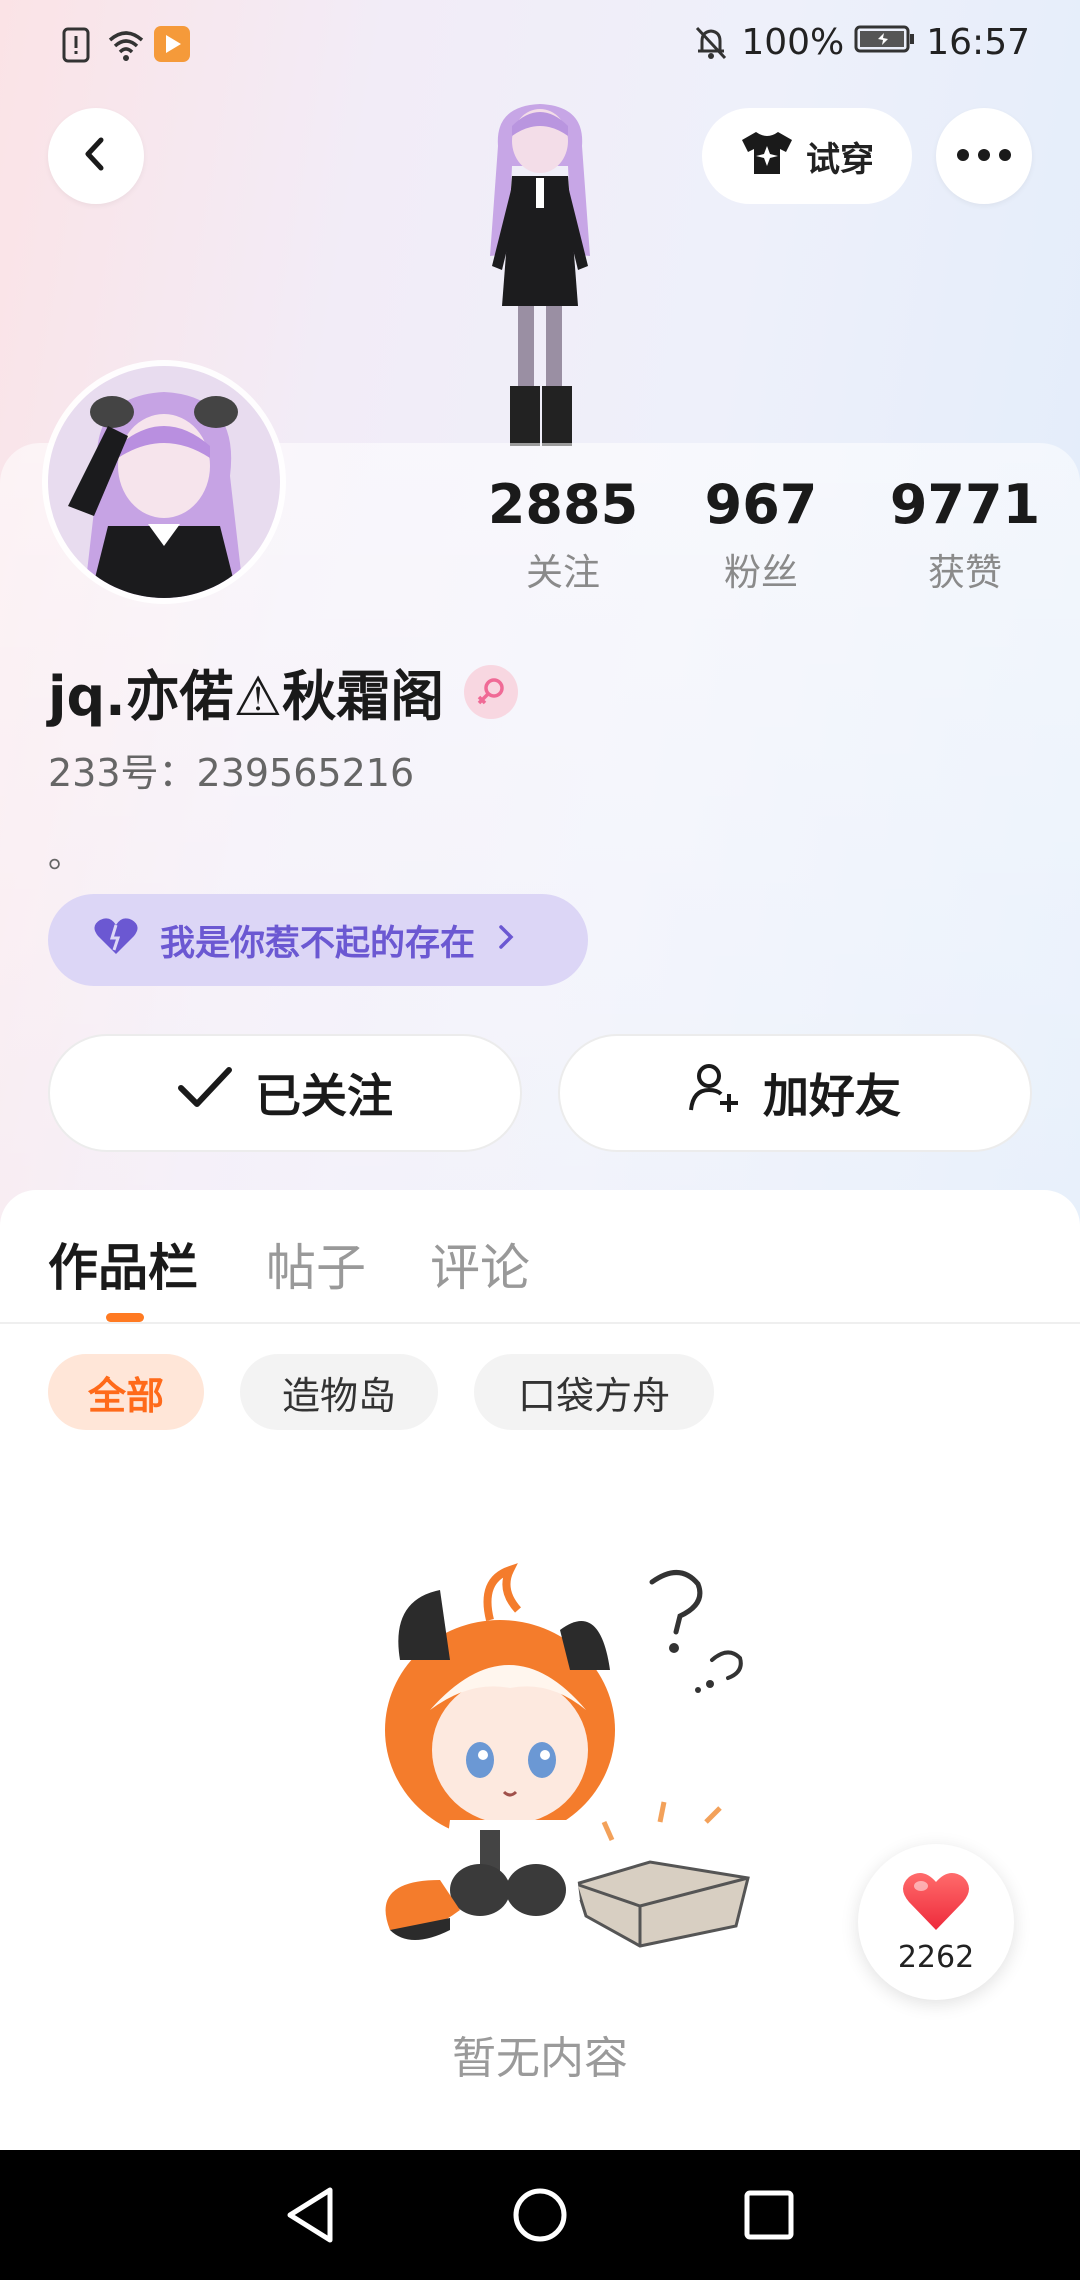 The image size is (1080, 2280). What do you see at coordinates (563, 572) in the screenshot?
I see `stat-following-label: 关注` at bounding box center [563, 572].